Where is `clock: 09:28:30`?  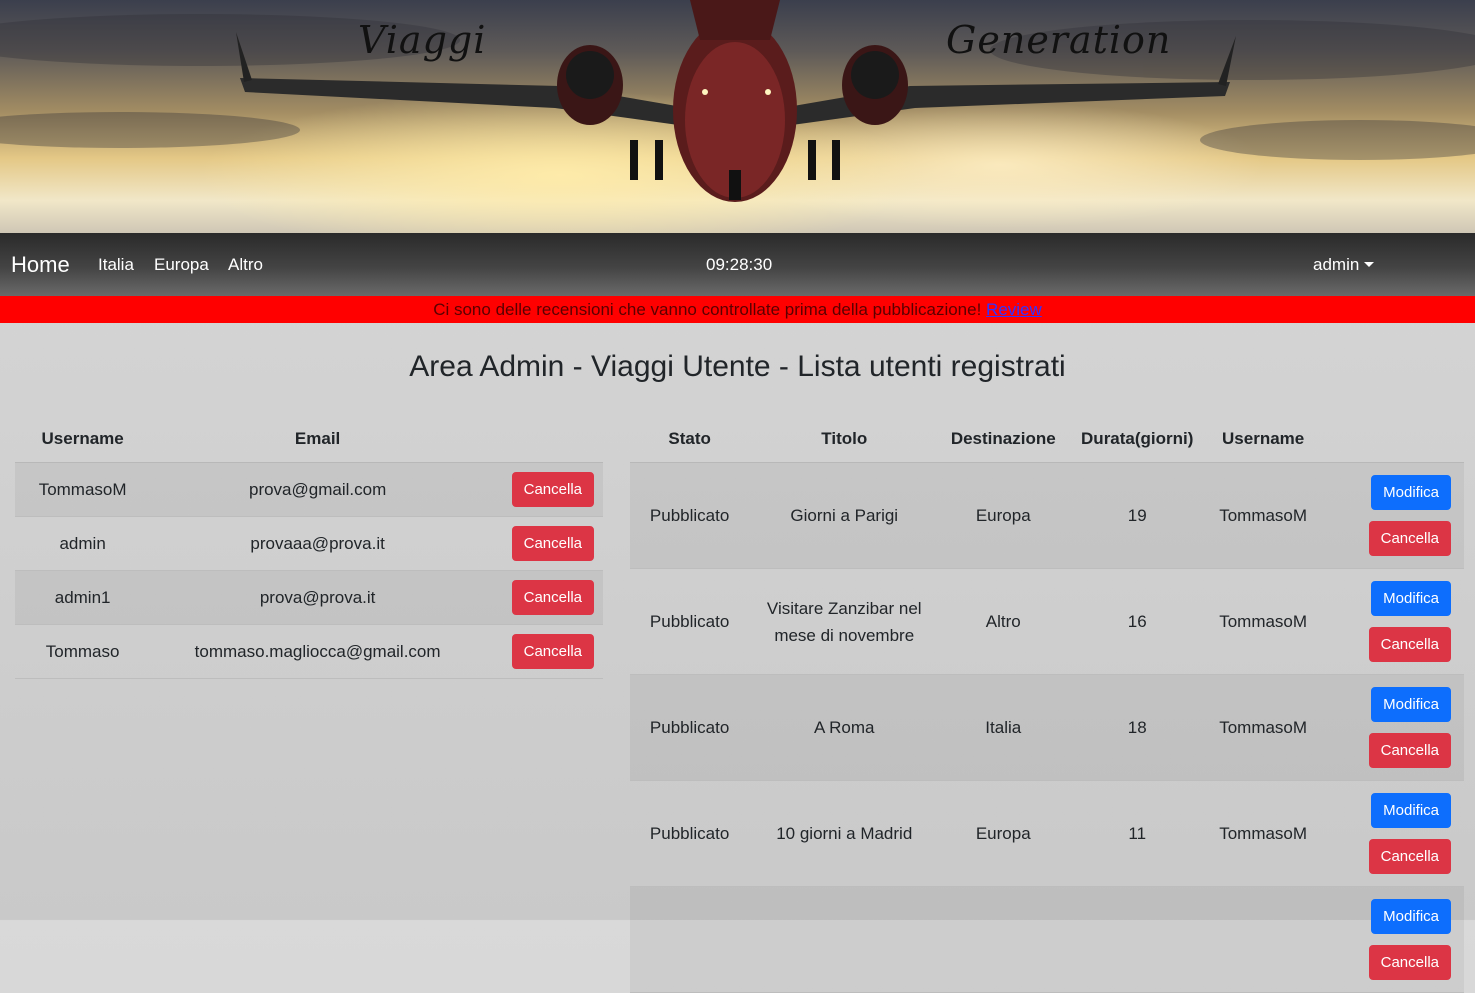
clock: 09:28:30 is located at coordinates (739, 264).